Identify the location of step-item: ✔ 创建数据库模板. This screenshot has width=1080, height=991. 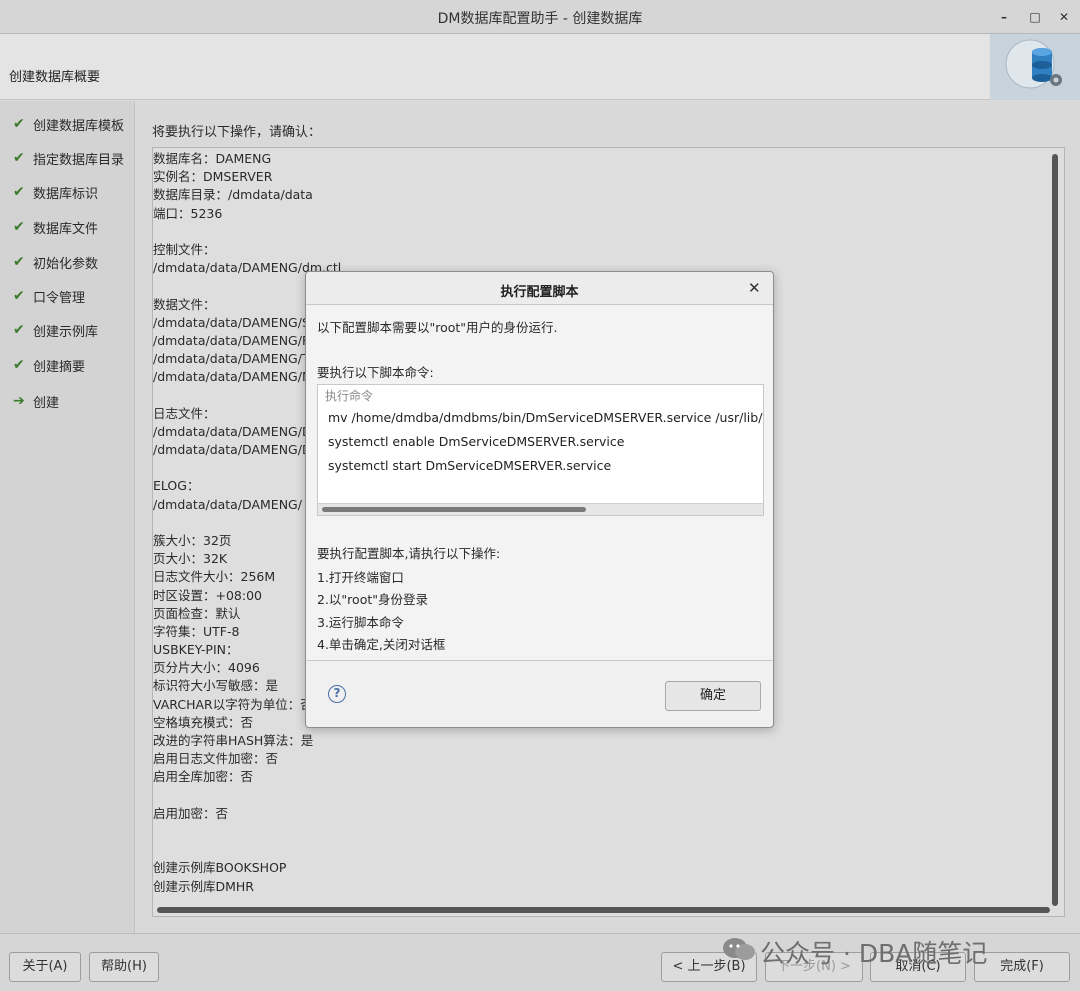
(68, 124).